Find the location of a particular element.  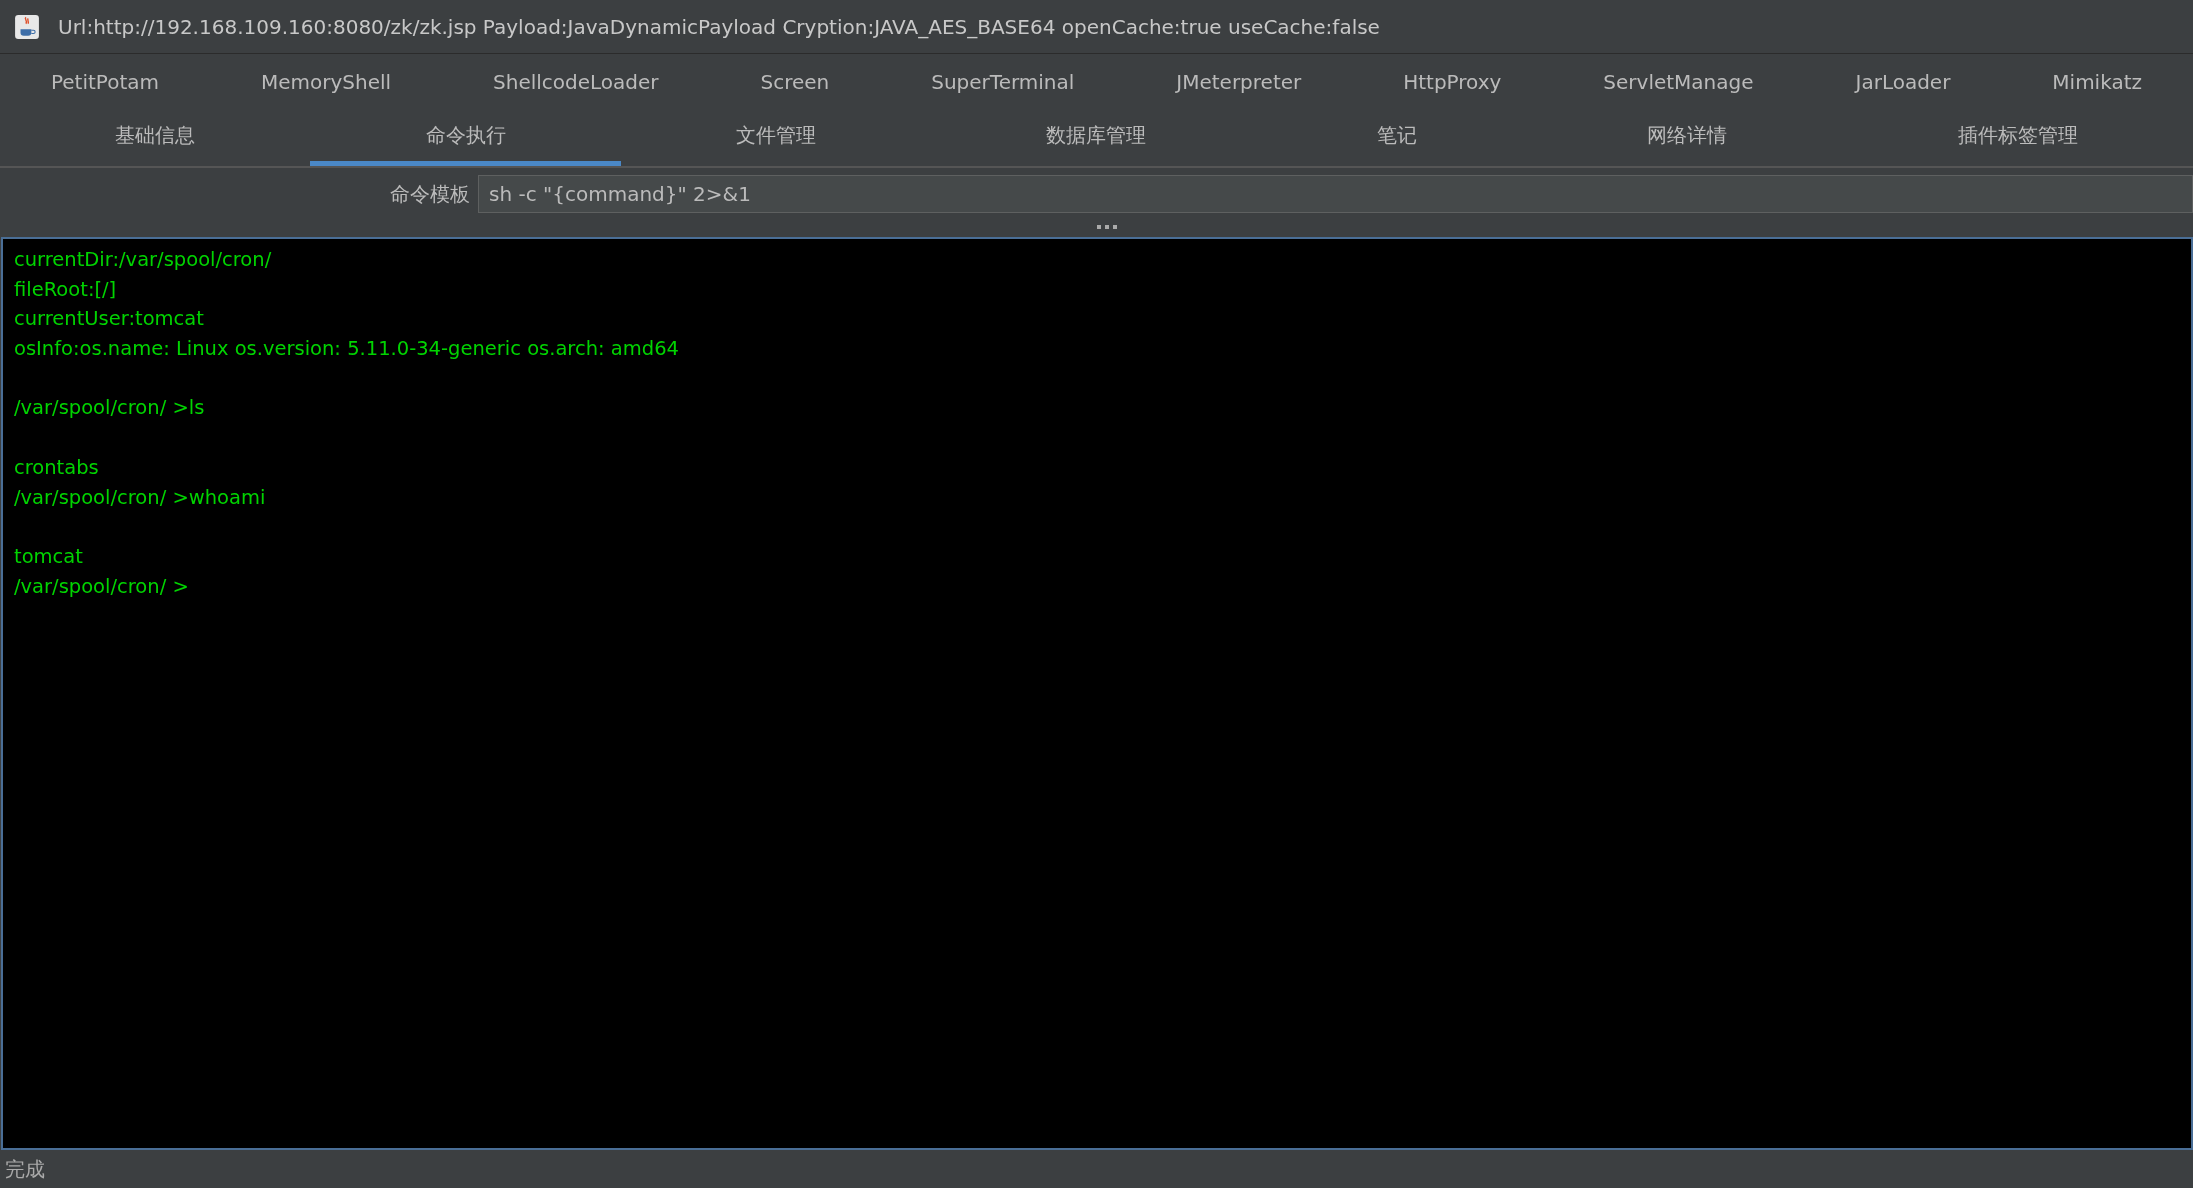

plugin-tab: ShellcodeLoader is located at coordinates (576, 82).